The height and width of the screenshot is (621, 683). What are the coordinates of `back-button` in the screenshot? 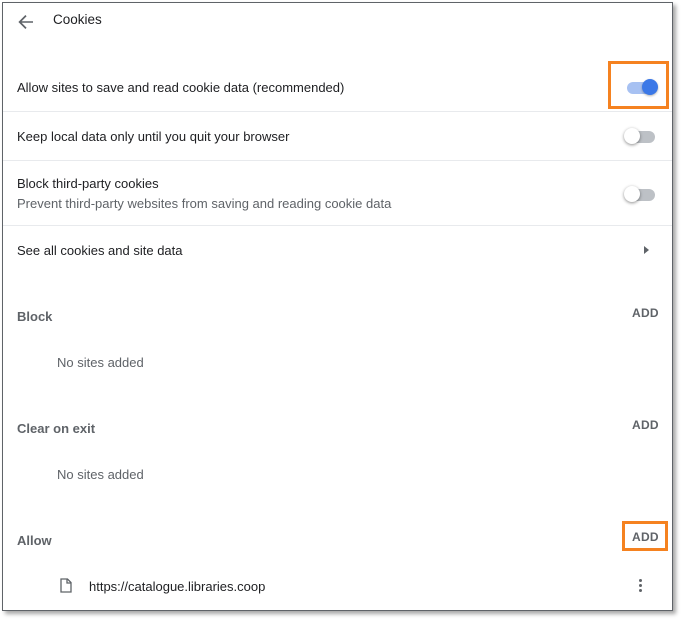 It's located at (26, 22).